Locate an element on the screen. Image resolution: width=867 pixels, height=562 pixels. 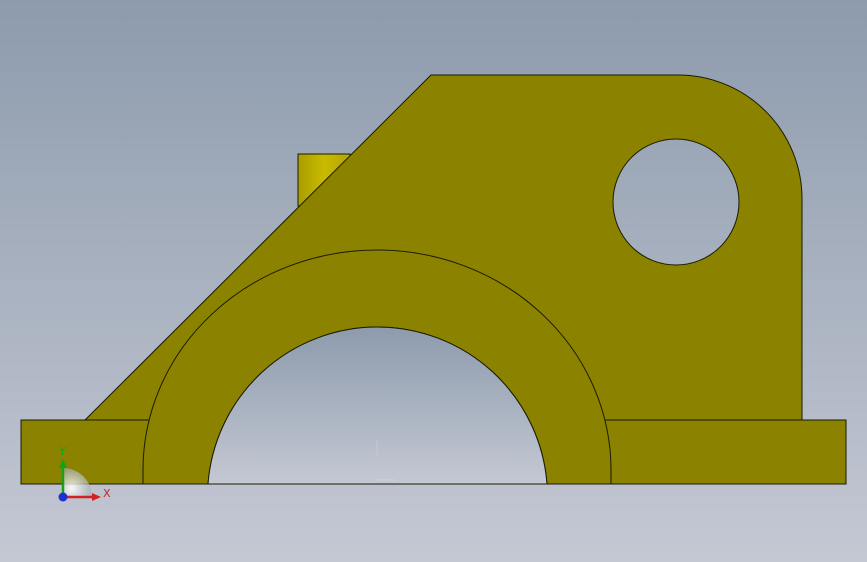
x-axis-label: X is located at coordinates (107, 493).